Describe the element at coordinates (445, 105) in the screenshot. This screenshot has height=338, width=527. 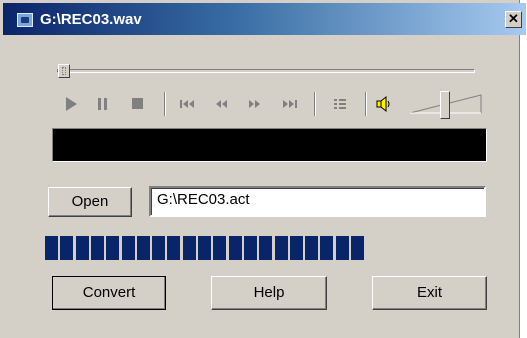
I see `volume-slider-thumb` at that location.